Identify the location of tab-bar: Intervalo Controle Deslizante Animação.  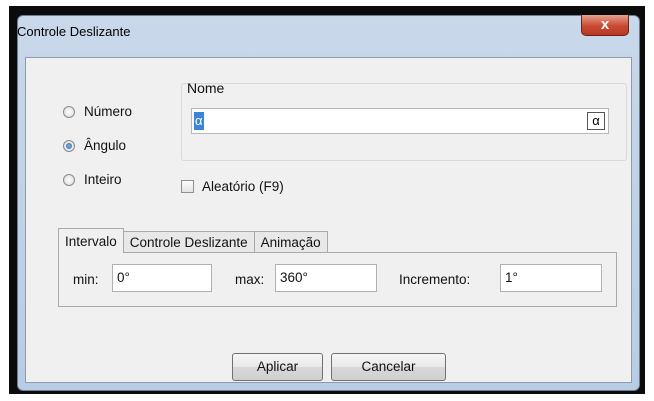
(193, 240).